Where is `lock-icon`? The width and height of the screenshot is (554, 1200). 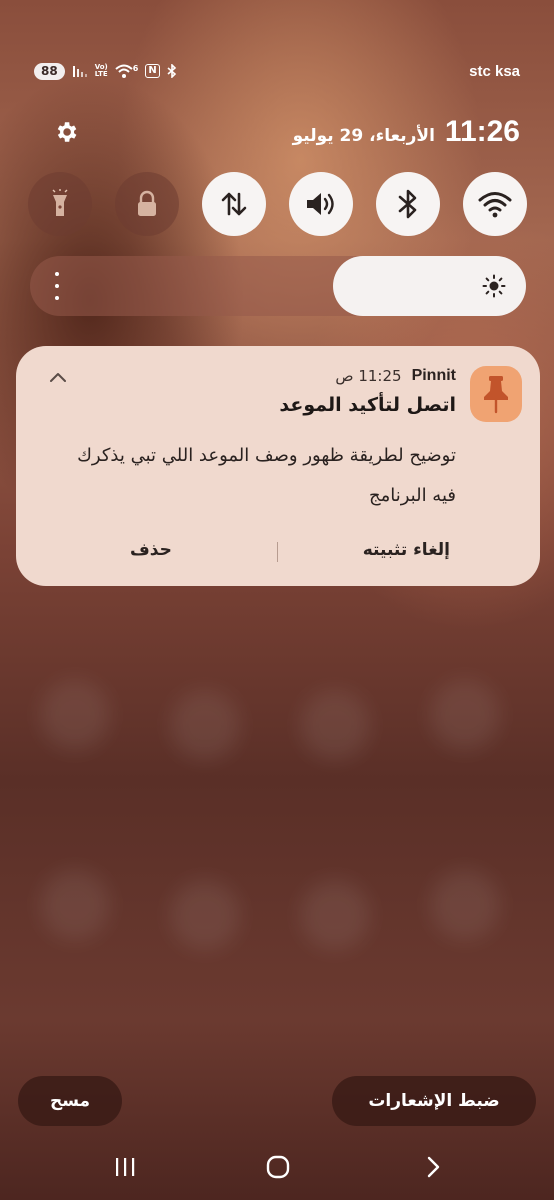 lock-icon is located at coordinates (147, 203).